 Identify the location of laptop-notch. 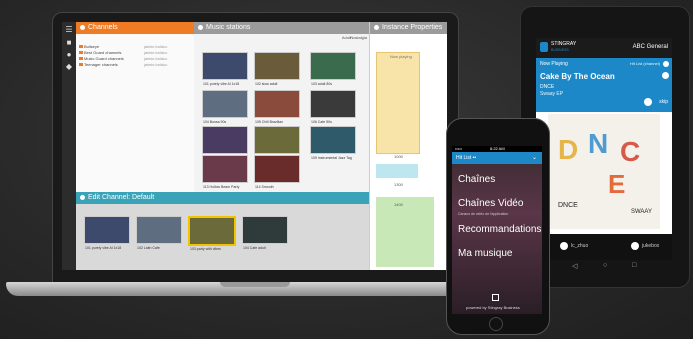
(255, 284).